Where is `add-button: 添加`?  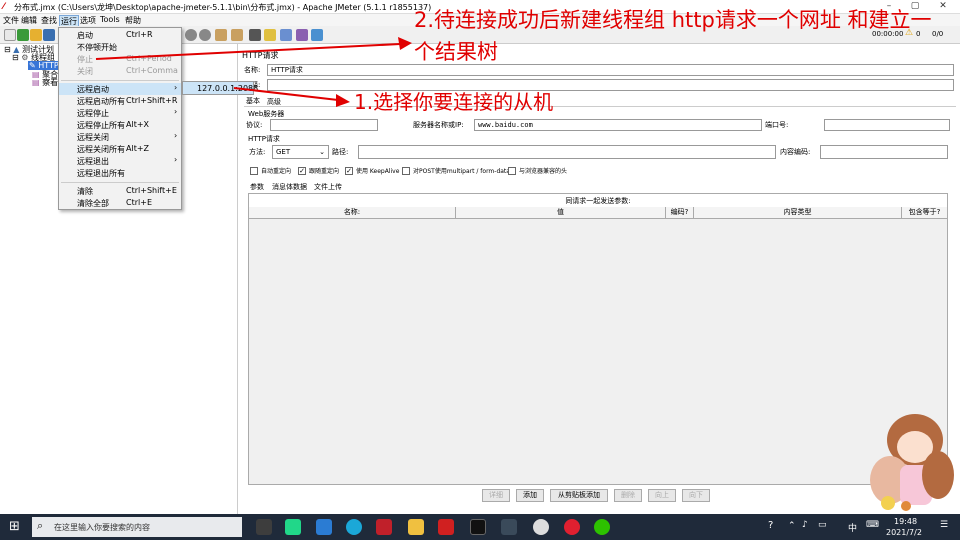 add-button: 添加 is located at coordinates (530, 495).